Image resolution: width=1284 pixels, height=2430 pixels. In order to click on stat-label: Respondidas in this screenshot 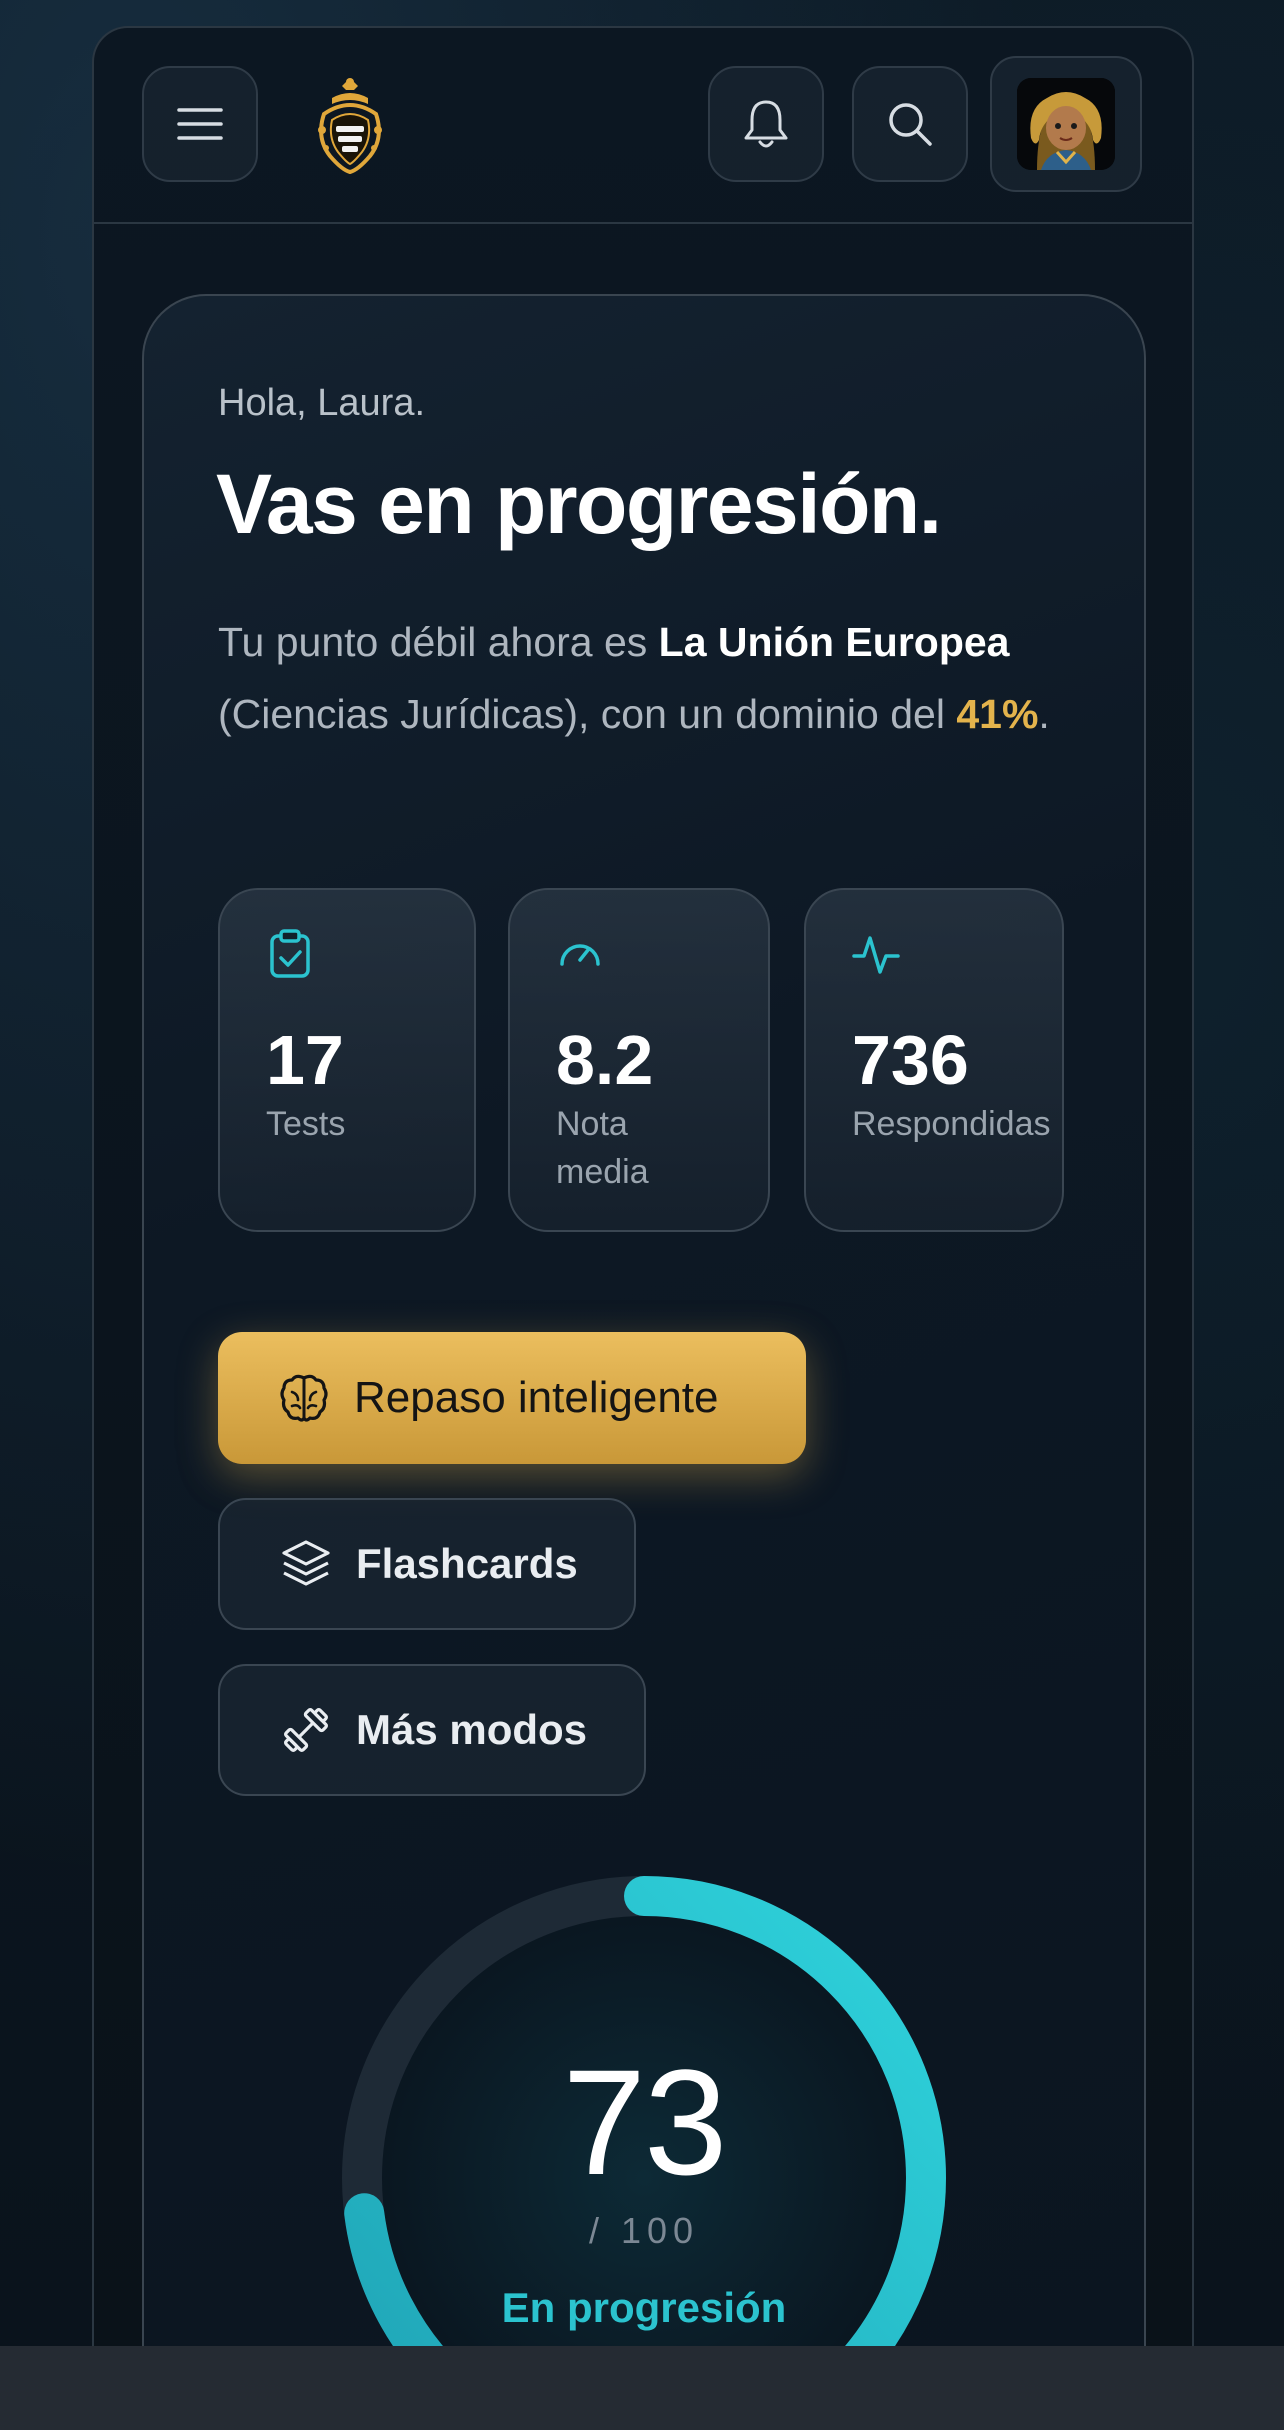, I will do `click(951, 1124)`.